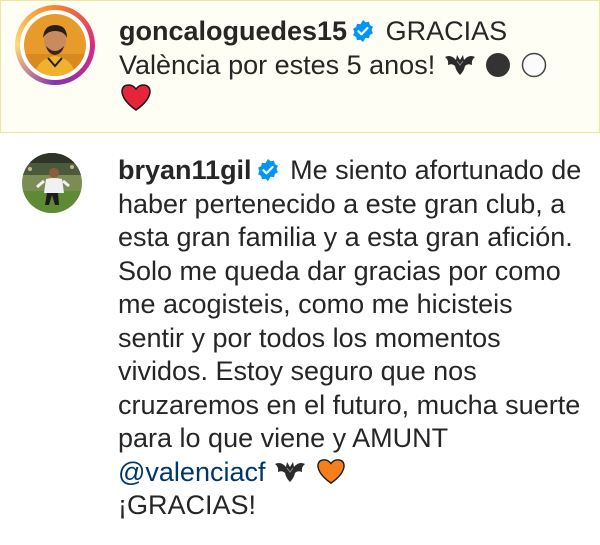 This screenshot has height=545, width=600. What do you see at coordinates (136, 97) in the screenshot?
I see `red-heart-icon` at bounding box center [136, 97].